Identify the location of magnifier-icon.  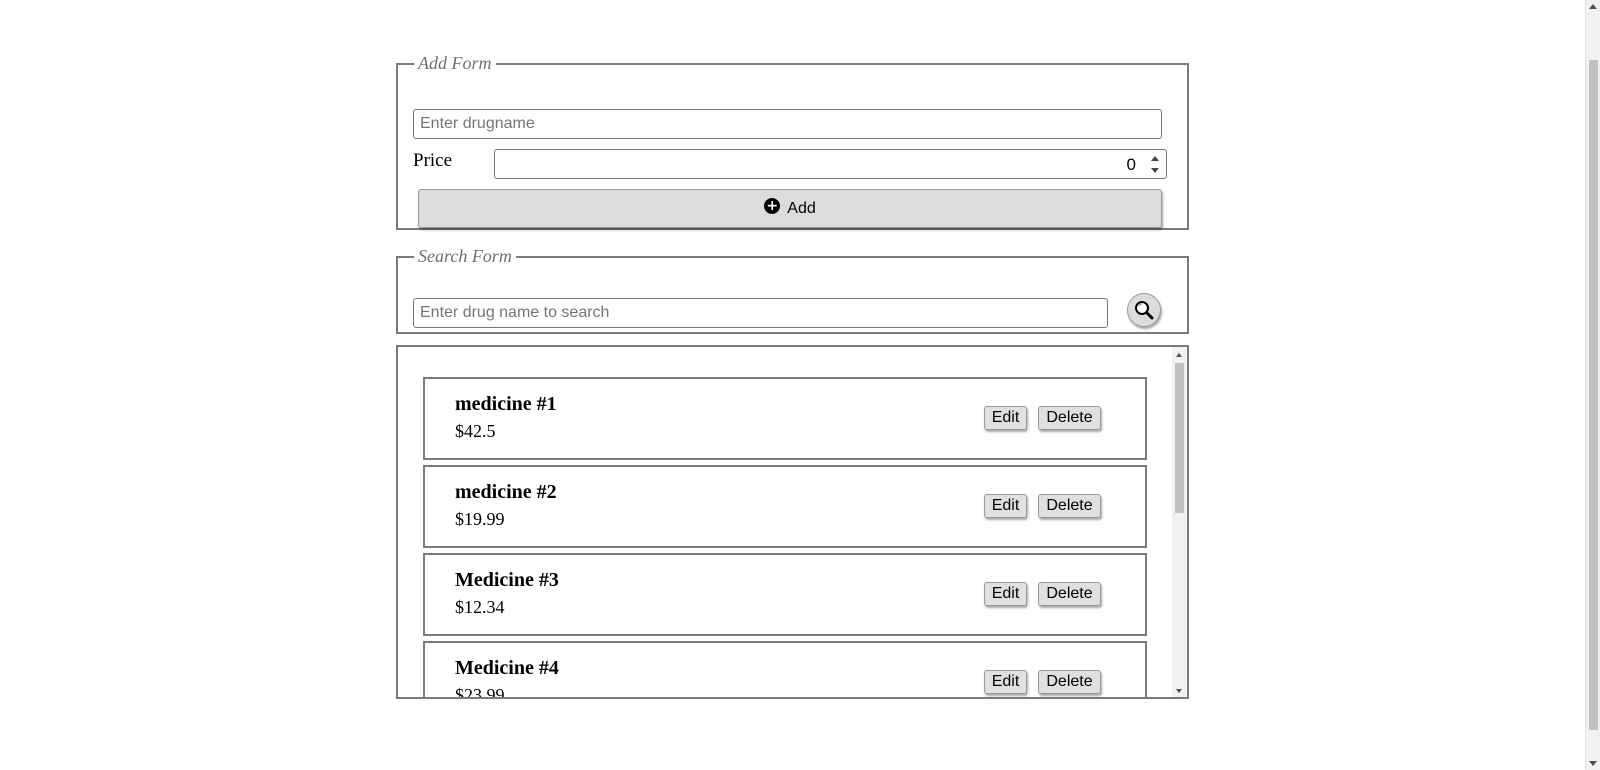
(1144, 310).